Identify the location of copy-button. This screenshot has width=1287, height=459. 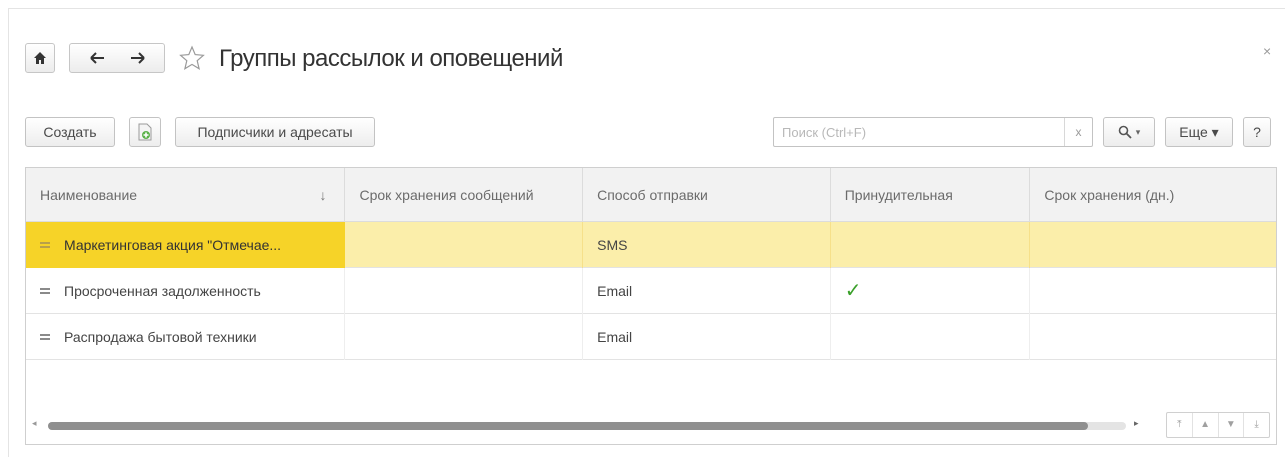
(145, 132).